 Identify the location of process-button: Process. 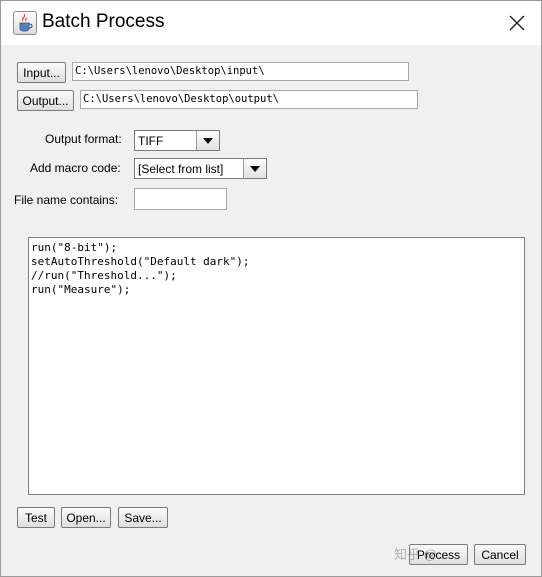
(438, 554).